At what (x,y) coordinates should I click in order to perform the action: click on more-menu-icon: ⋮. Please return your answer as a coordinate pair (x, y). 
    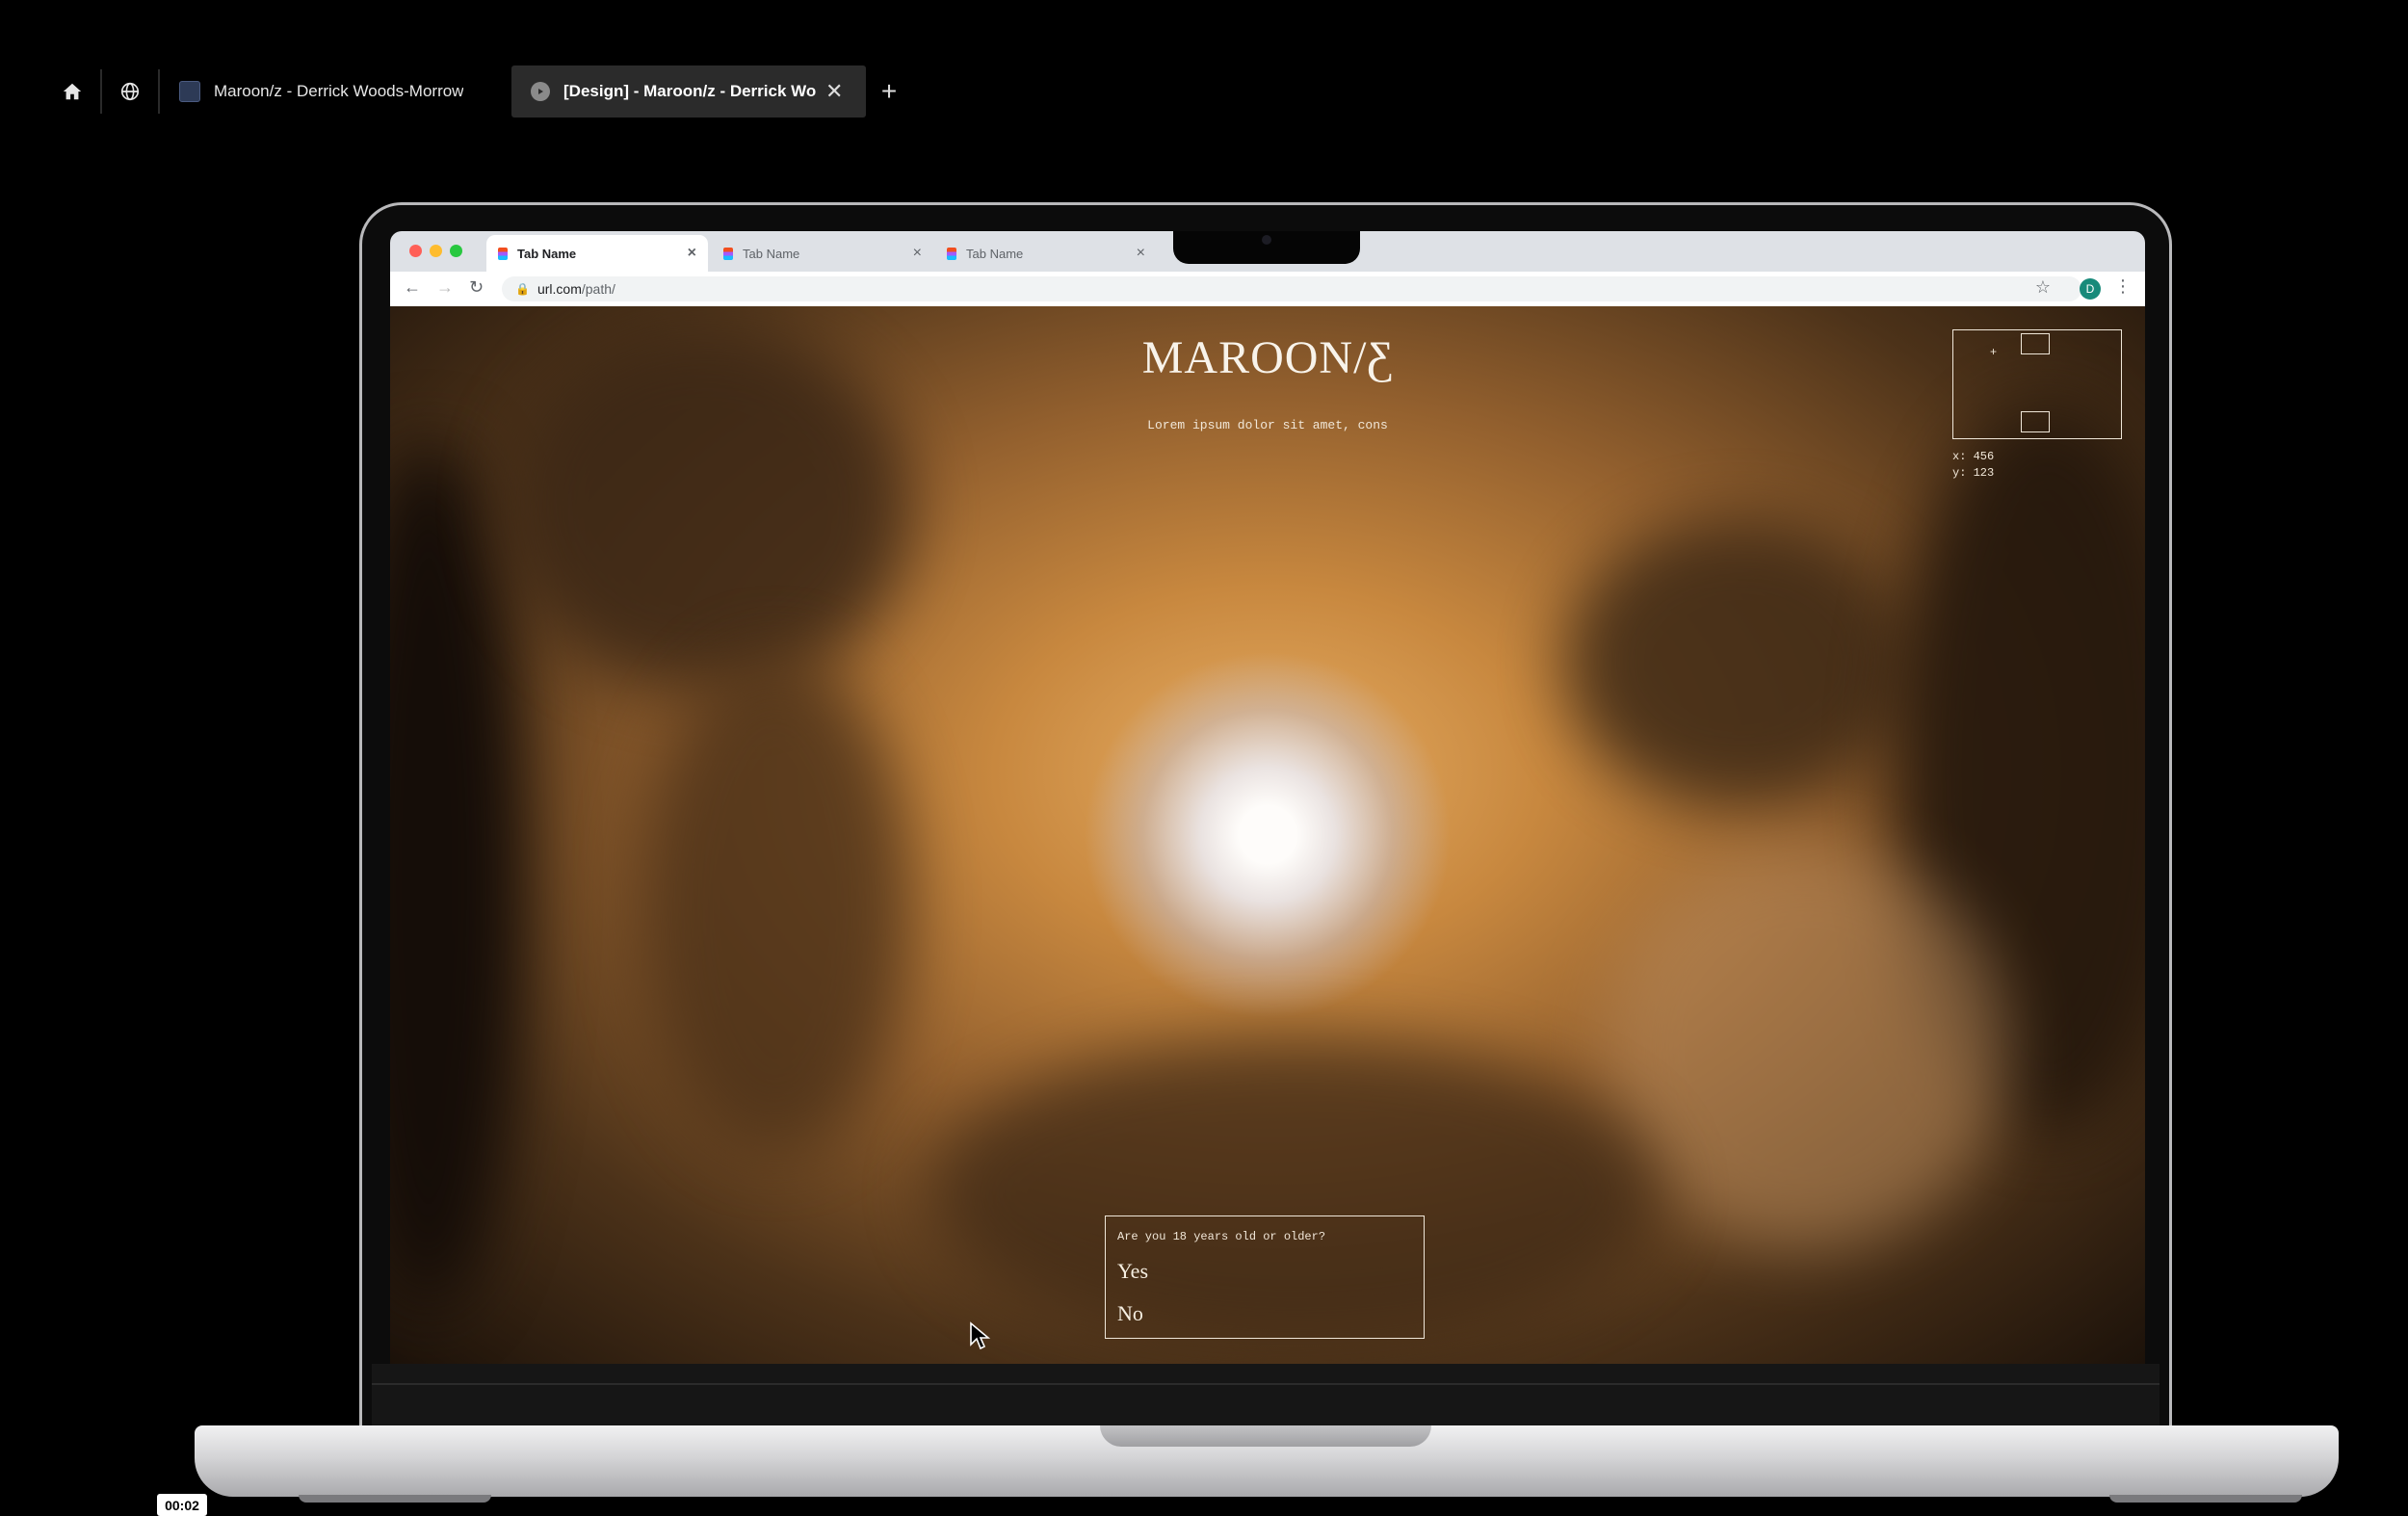
    Looking at the image, I should click on (2123, 286).